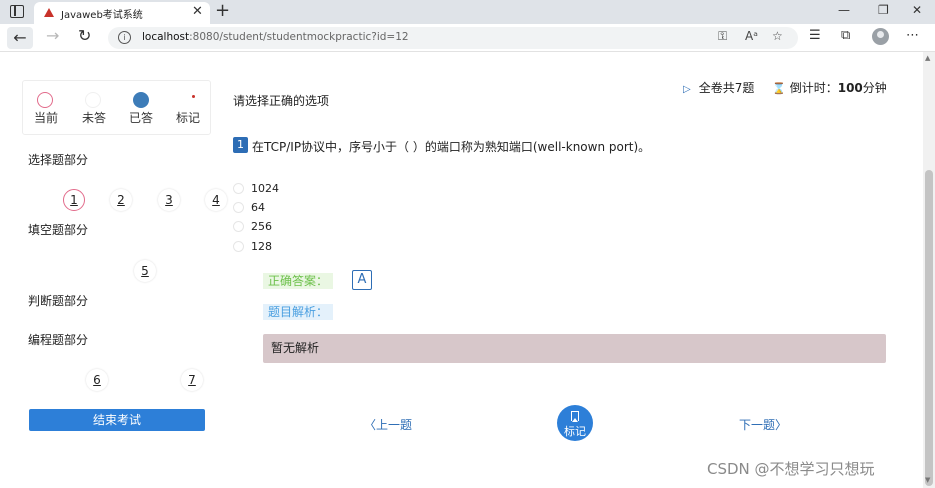  Describe the element at coordinates (844, 10) in the screenshot. I see `minimize-button: —` at that location.